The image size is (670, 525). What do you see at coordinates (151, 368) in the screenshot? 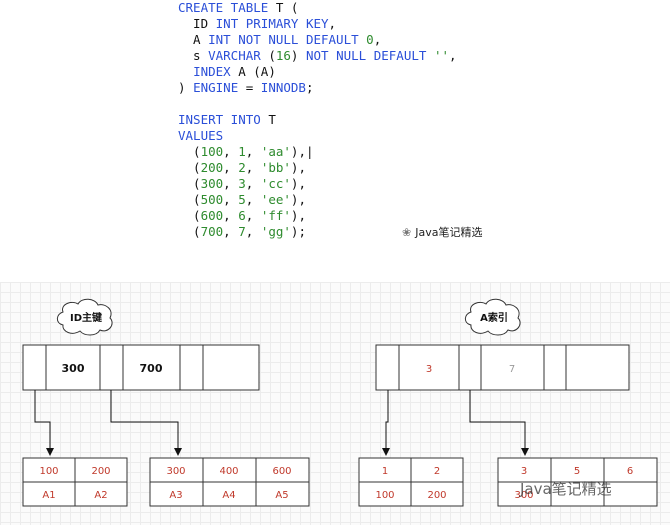
I see `id-root-key: 700` at bounding box center [151, 368].